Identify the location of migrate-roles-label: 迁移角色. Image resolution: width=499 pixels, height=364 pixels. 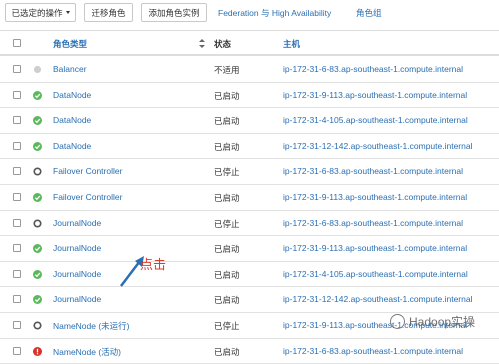
(108, 12).